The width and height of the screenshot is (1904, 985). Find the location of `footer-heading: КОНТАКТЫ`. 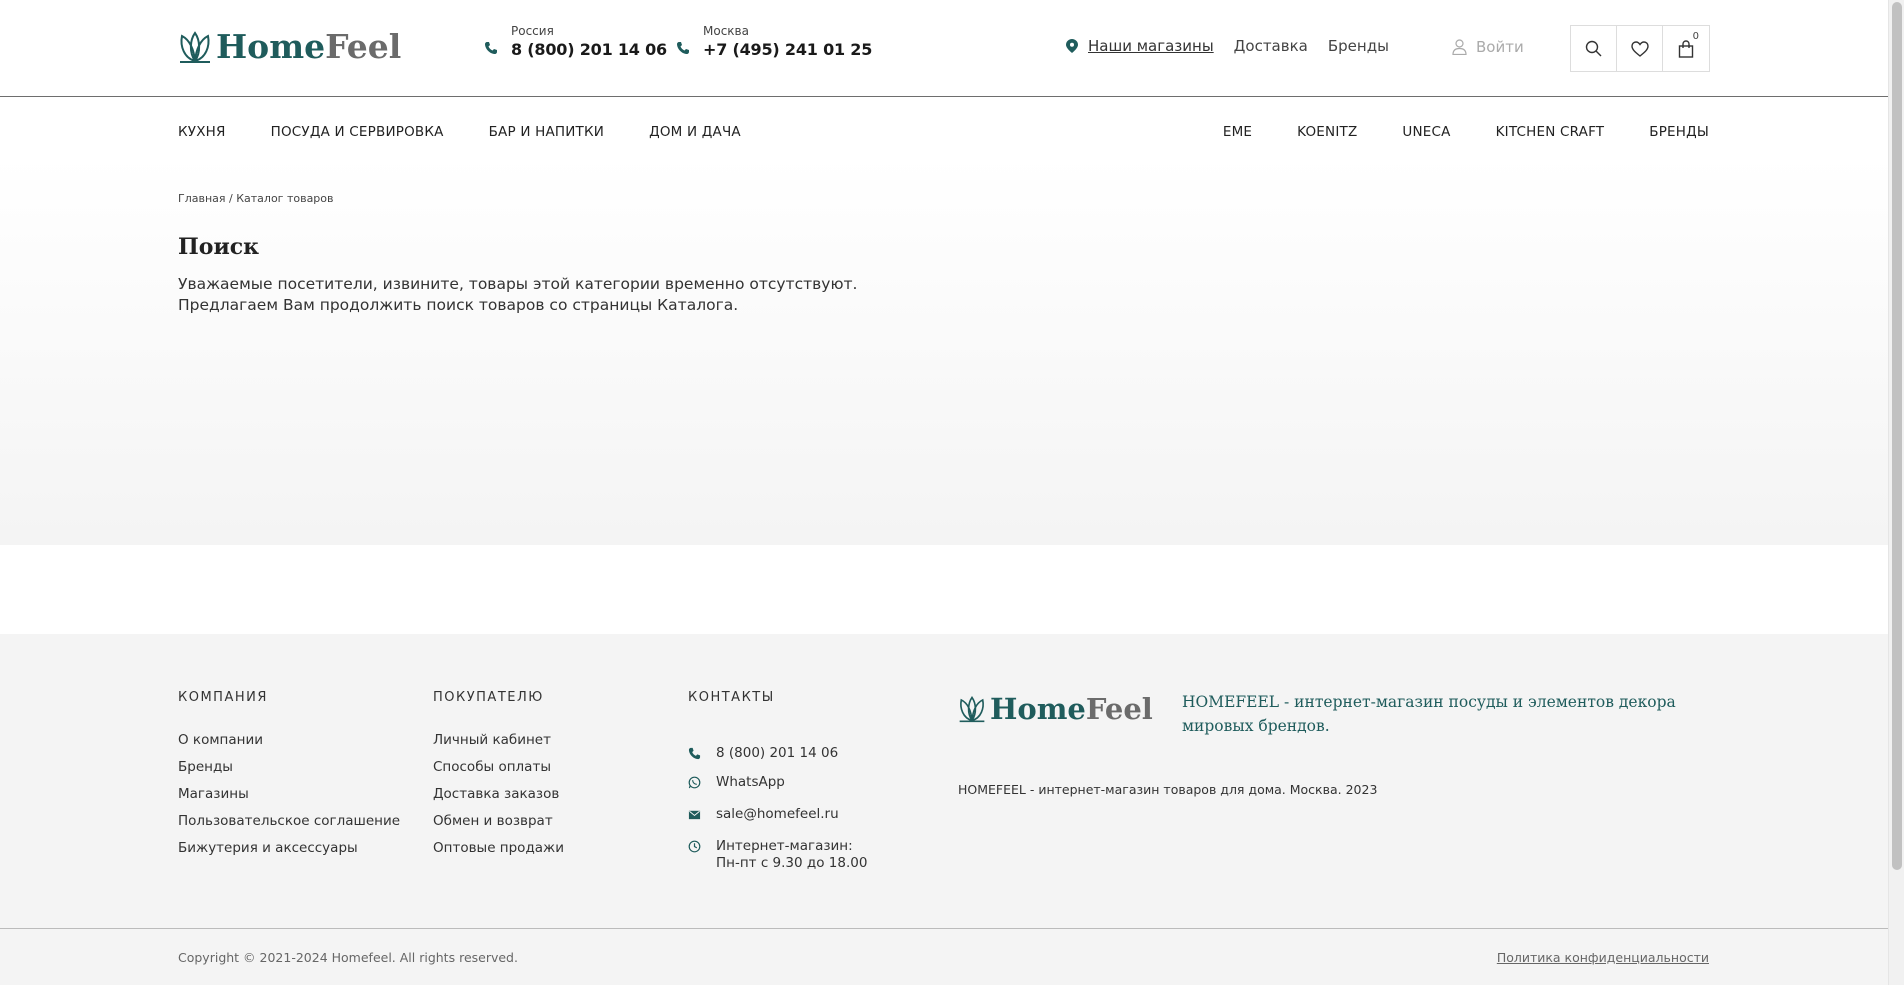

footer-heading: КОНТАКТЫ is located at coordinates (731, 697).